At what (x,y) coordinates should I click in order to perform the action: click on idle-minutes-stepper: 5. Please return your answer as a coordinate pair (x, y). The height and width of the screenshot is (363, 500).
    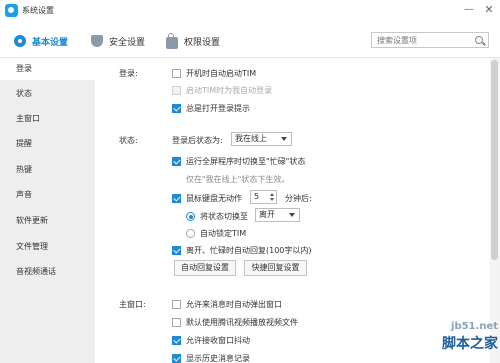
    Looking at the image, I should click on (263, 197).